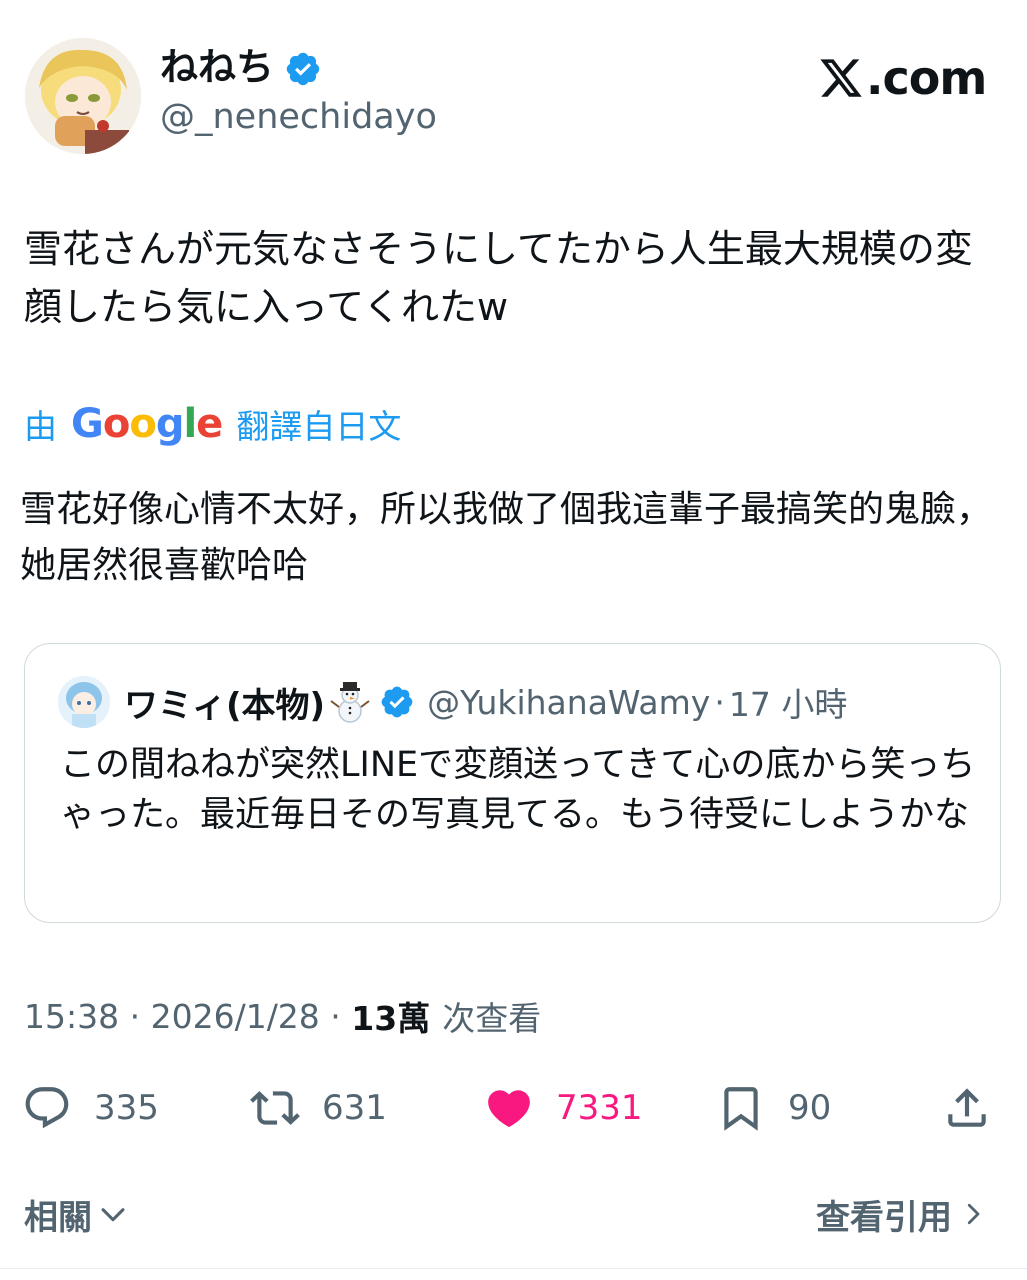 Image resolution: width=1027 pixels, height=1280 pixels. Describe the element at coordinates (47, 1108) in the screenshot. I see `reply-icon` at that location.